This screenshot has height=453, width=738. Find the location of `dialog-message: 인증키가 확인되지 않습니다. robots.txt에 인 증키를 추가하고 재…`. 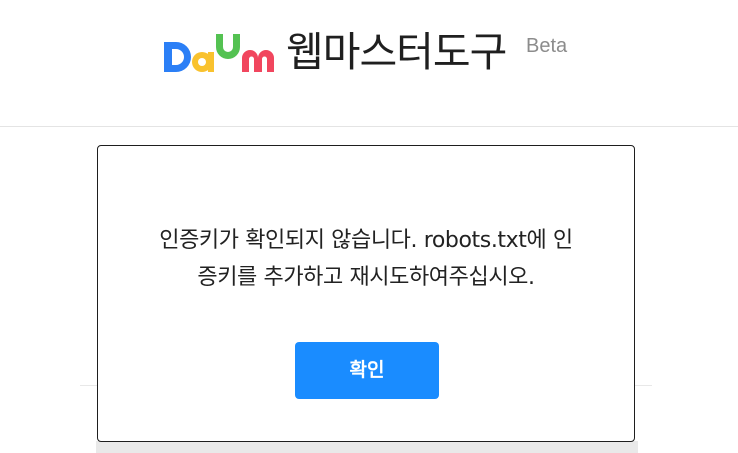

dialog-message: 인증키가 확인되지 않습니다. robots.txt에 인 증키를 추가하고 재… is located at coordinates (366, 259).